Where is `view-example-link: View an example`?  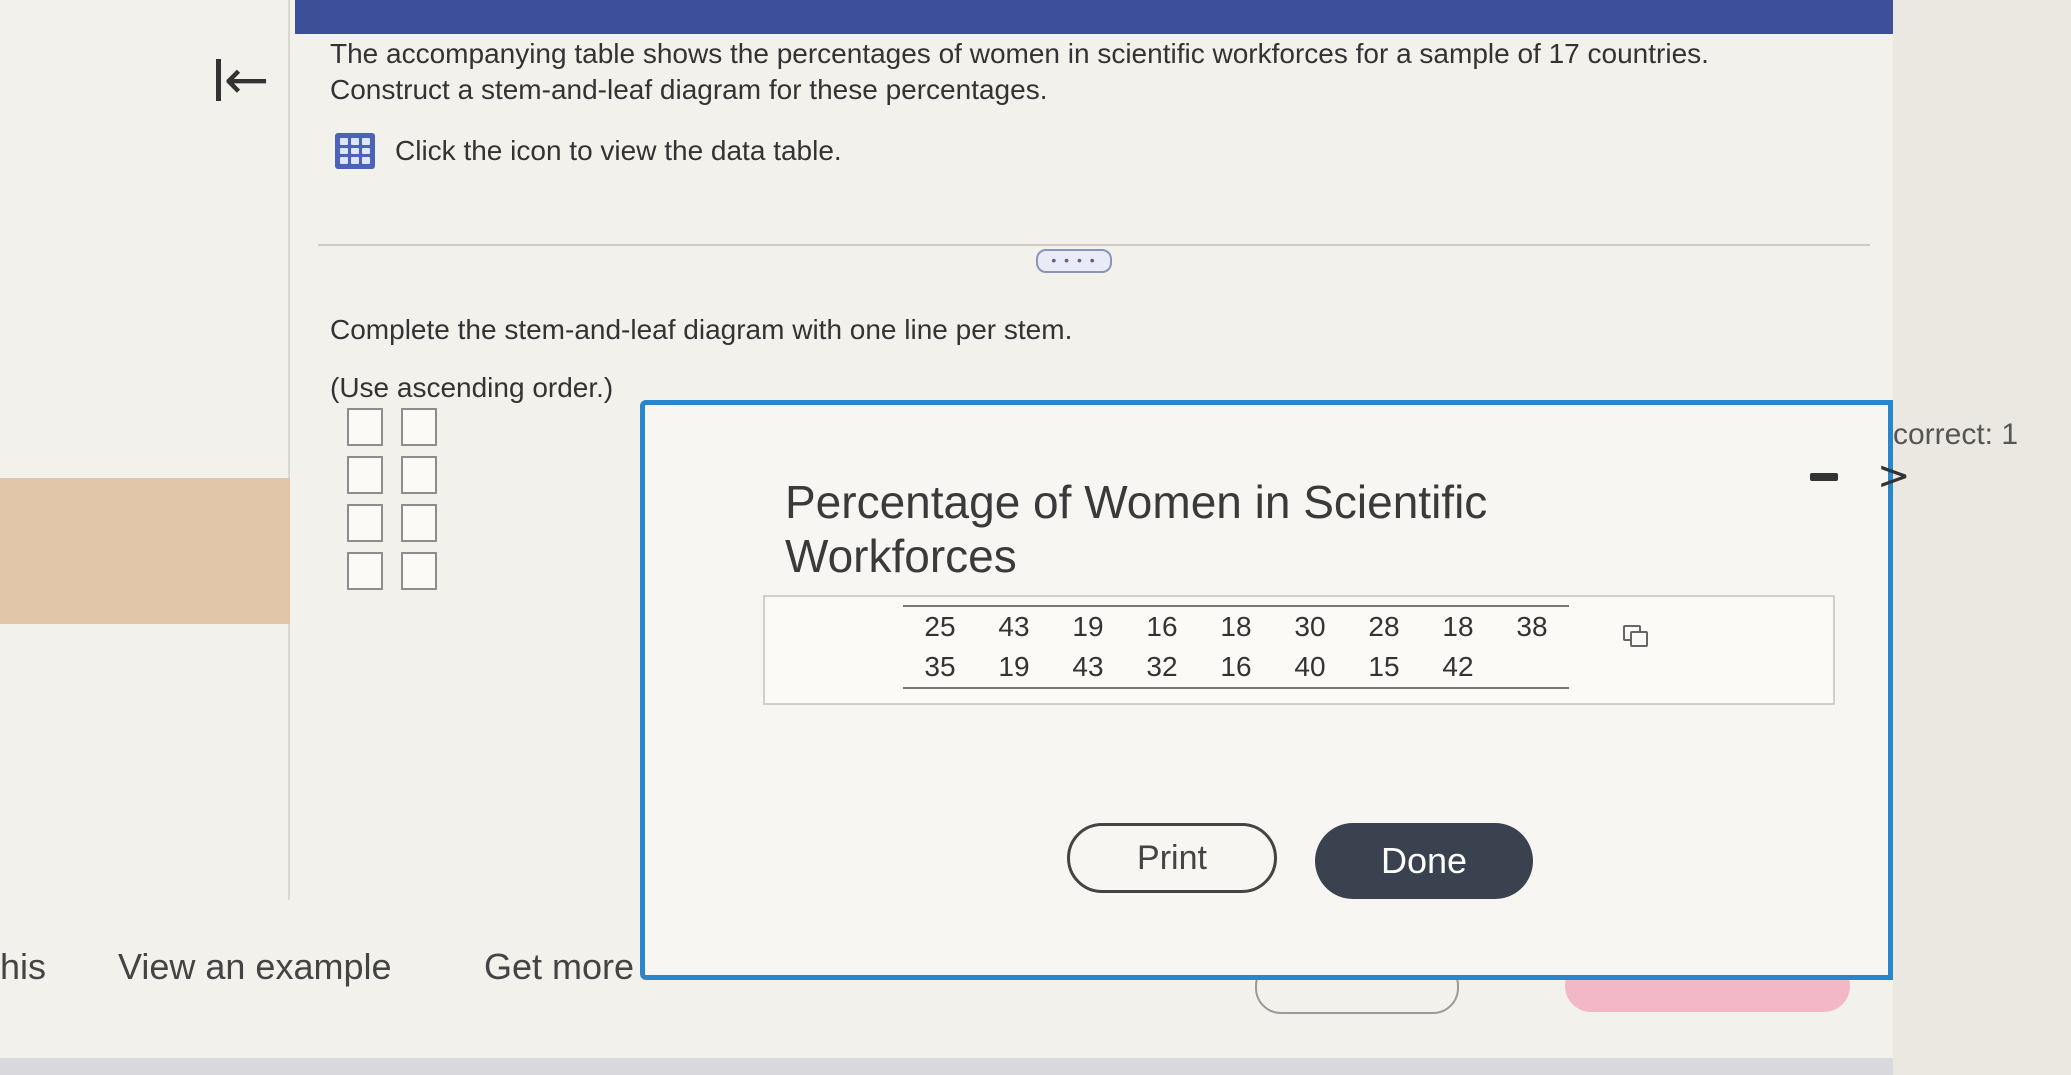
view-example-link: View an example is located at coordinates (255, 967).